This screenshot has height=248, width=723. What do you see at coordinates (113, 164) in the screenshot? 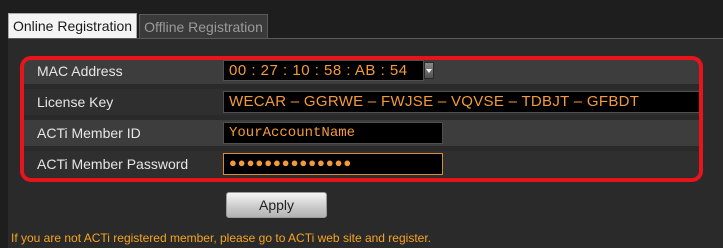
I see `member-password-label: ACTi Member Password` at bounding box center [113, 164].